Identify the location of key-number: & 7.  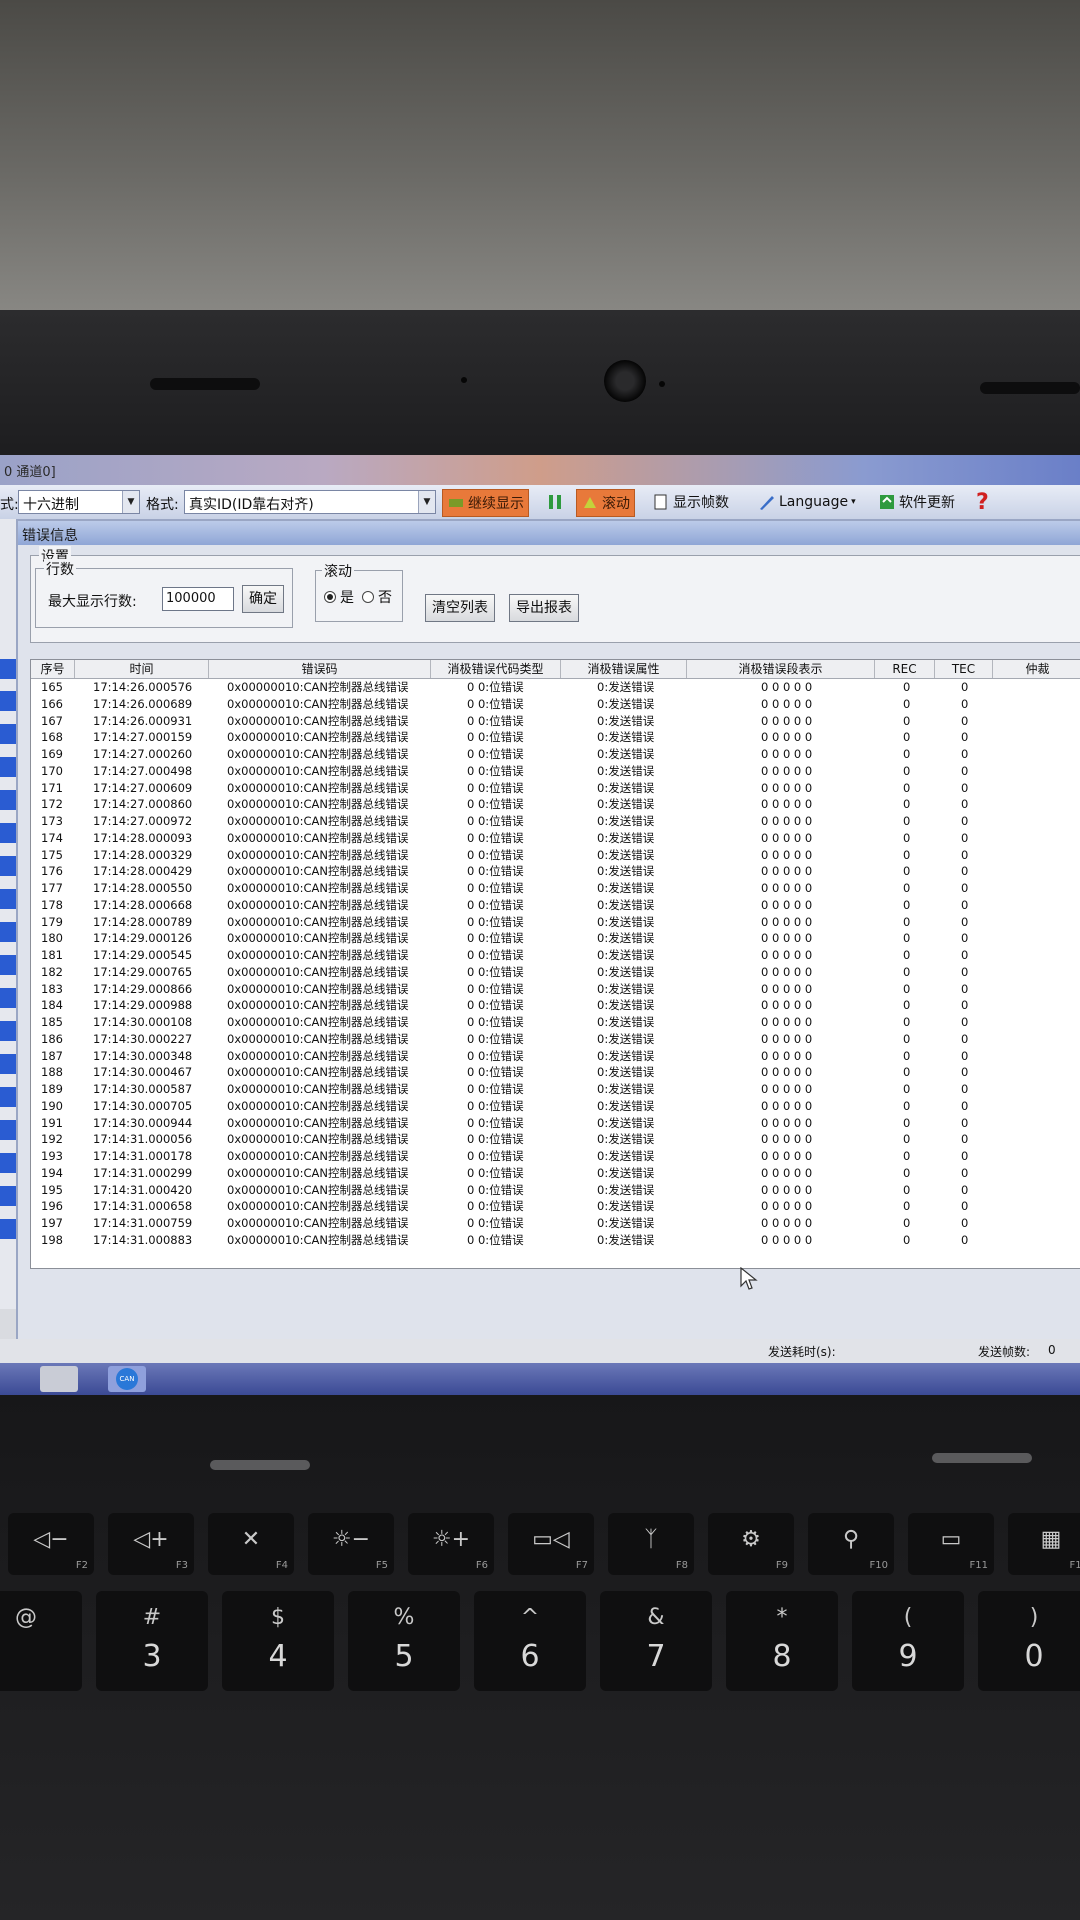
(656, 1641).